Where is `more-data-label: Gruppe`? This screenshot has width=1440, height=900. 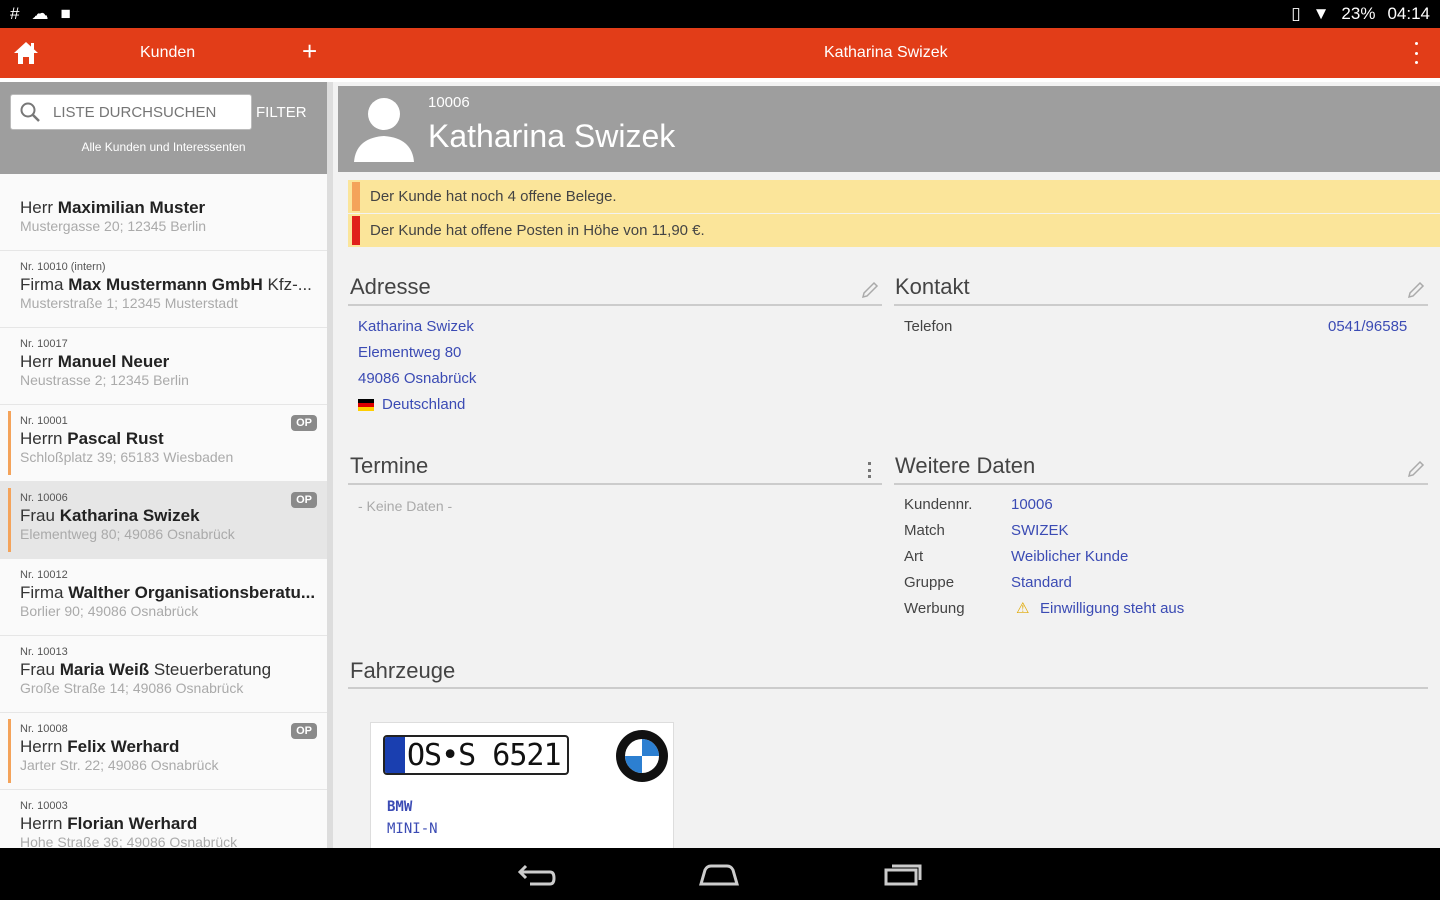 more-data-label: Gruppe is located at coordinates (929, 582).